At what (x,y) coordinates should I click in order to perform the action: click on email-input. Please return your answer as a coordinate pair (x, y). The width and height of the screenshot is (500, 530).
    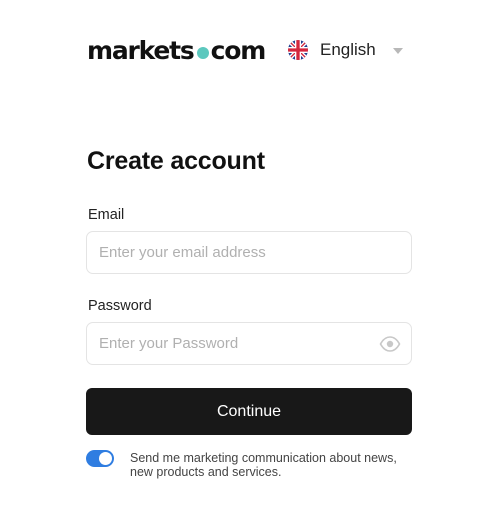
    Looking at the image, I should click on (249, 252).